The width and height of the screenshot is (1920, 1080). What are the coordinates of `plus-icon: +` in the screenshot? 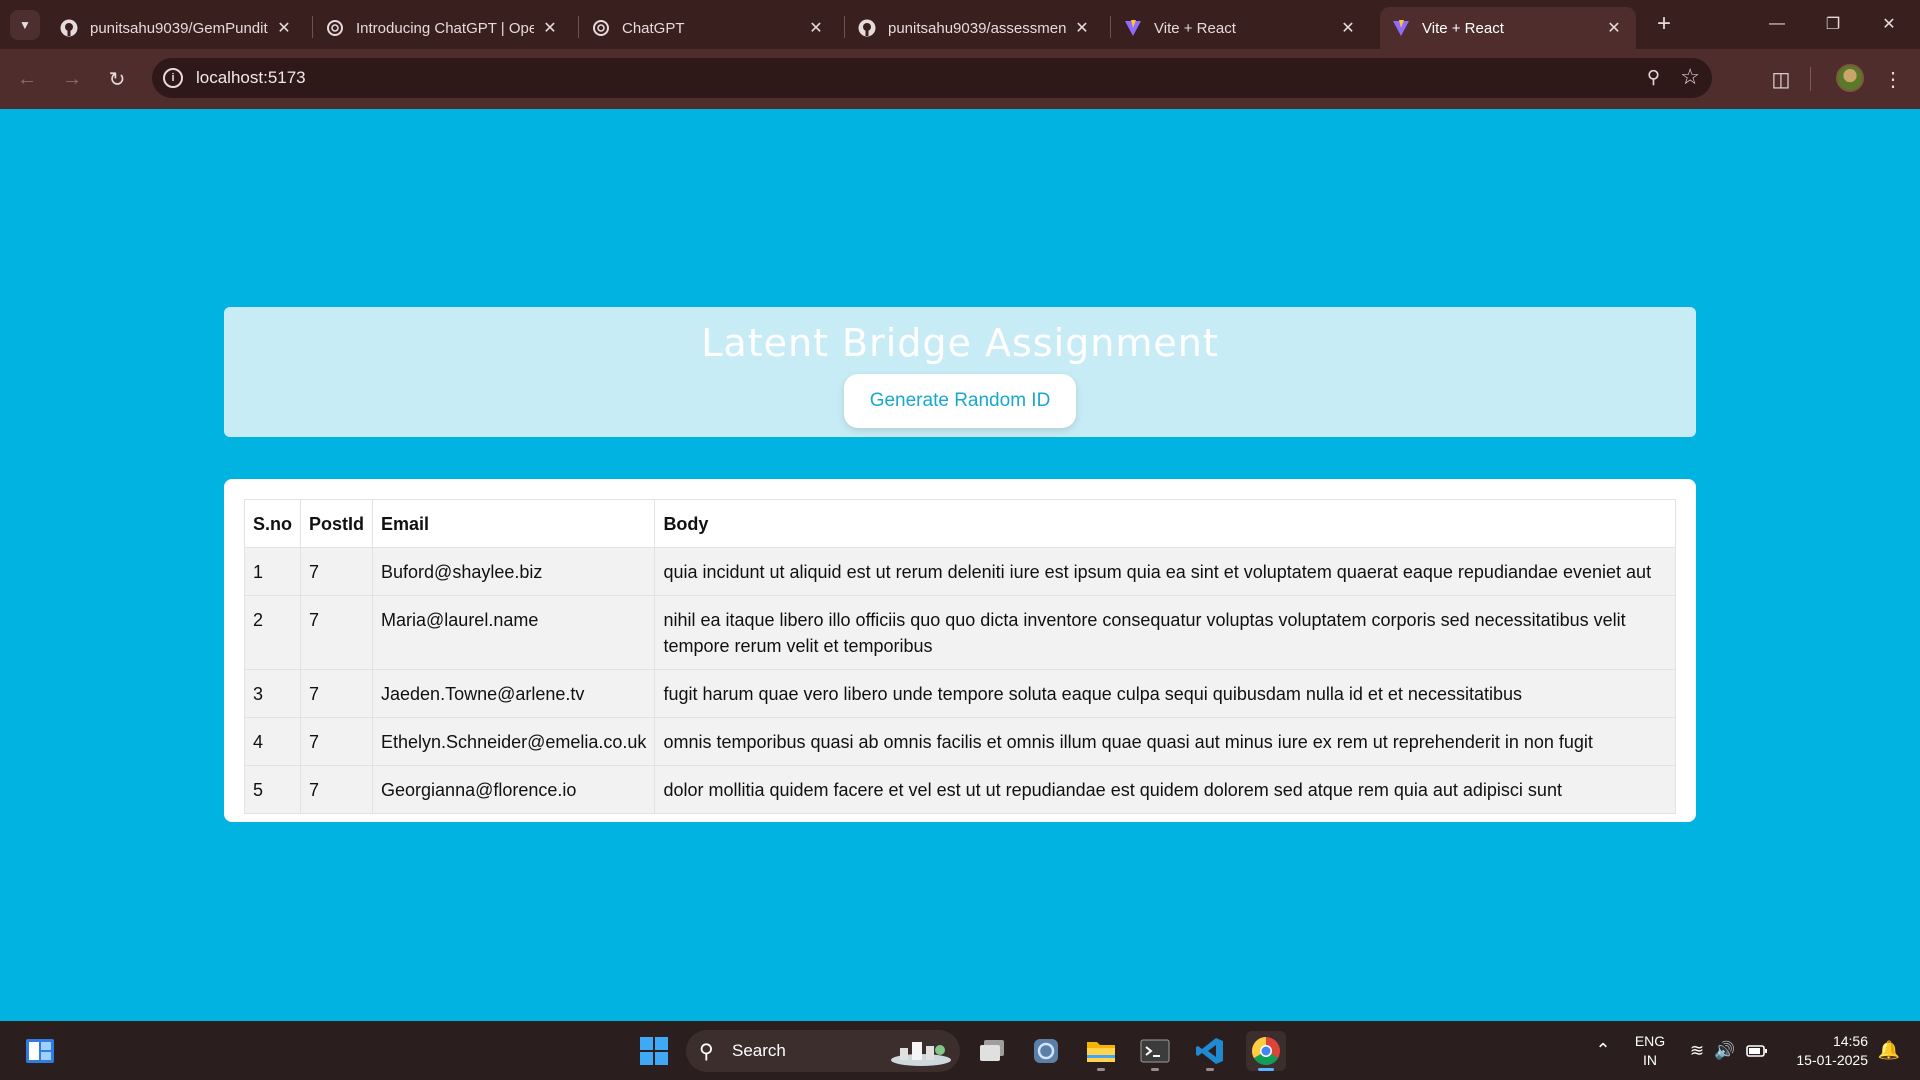 It's located at (1663, 23).